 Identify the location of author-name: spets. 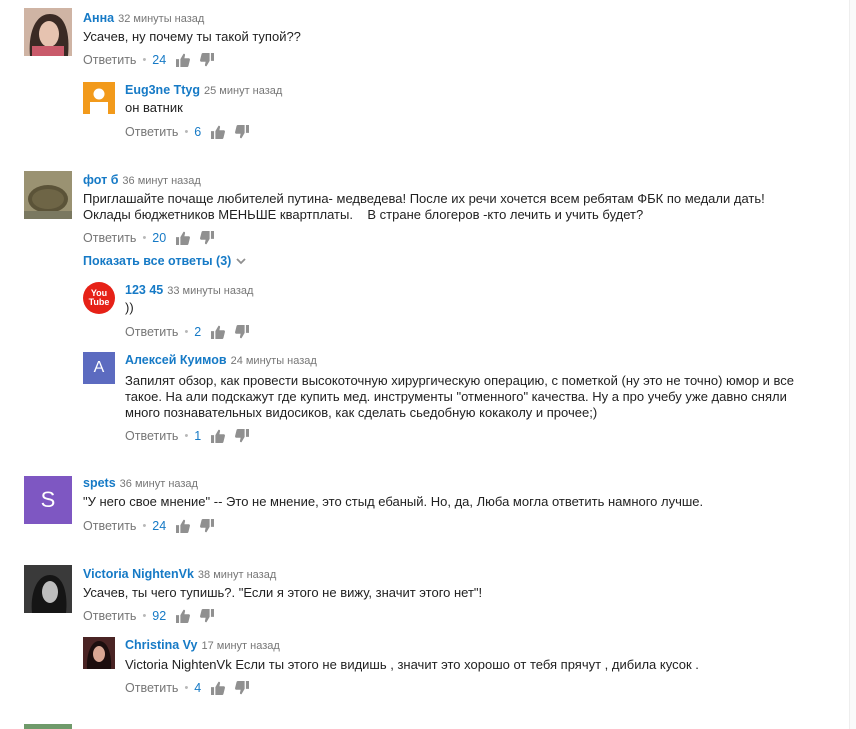
(99, 483).